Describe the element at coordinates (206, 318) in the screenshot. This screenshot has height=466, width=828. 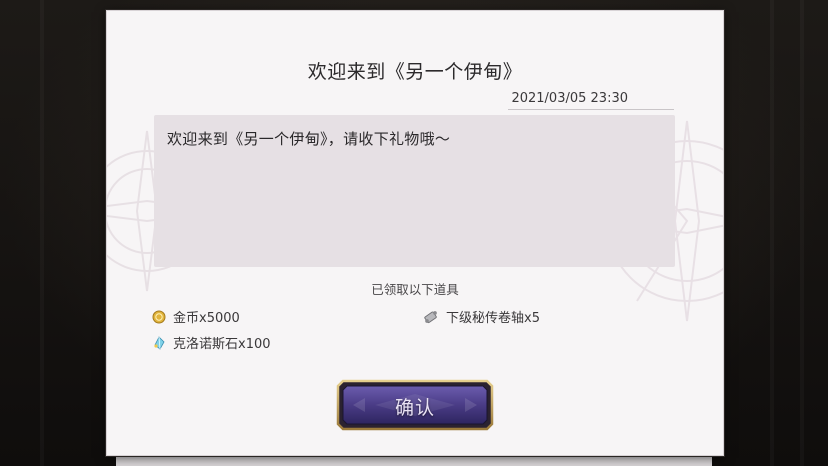
I see `reward-item-label: 金币x5000` at that location.